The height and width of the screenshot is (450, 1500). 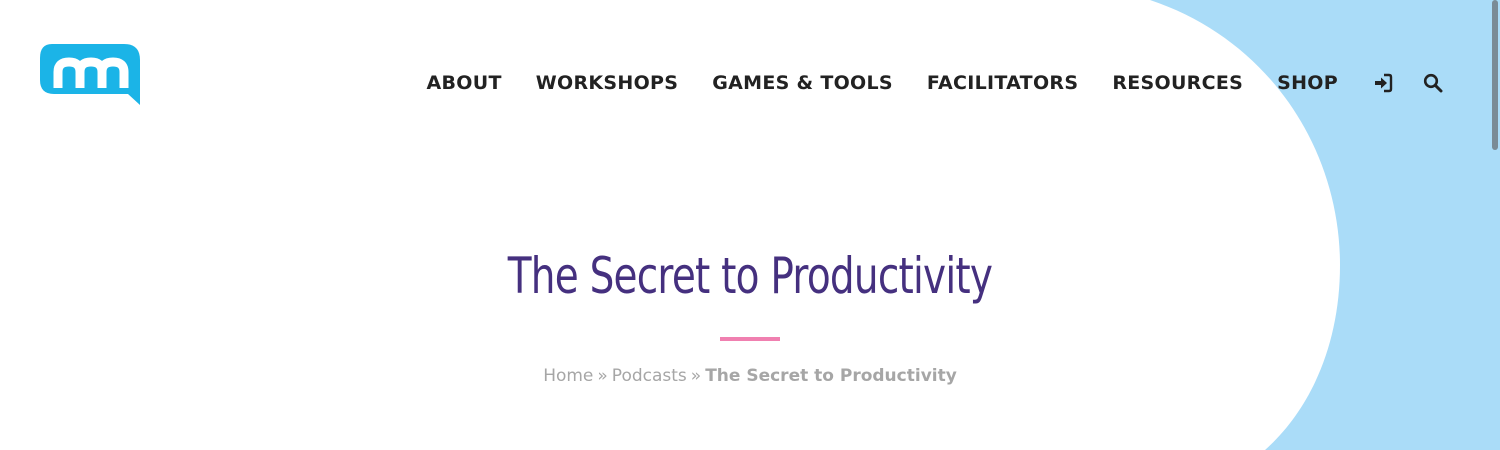 What do you see at coordinates (568, 376) in the screenshot?
I see `breadcrumb-home-link: Home` at bounding box center [568, 376].